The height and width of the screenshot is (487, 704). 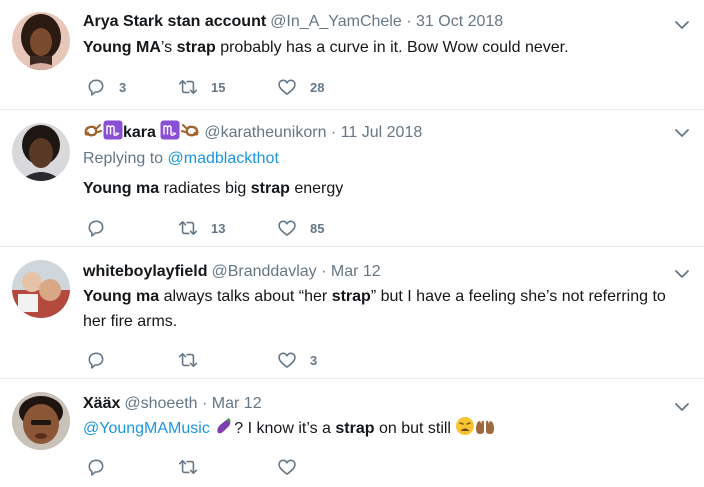 I want to click on like-button: 85, so click(x=300, y=228).